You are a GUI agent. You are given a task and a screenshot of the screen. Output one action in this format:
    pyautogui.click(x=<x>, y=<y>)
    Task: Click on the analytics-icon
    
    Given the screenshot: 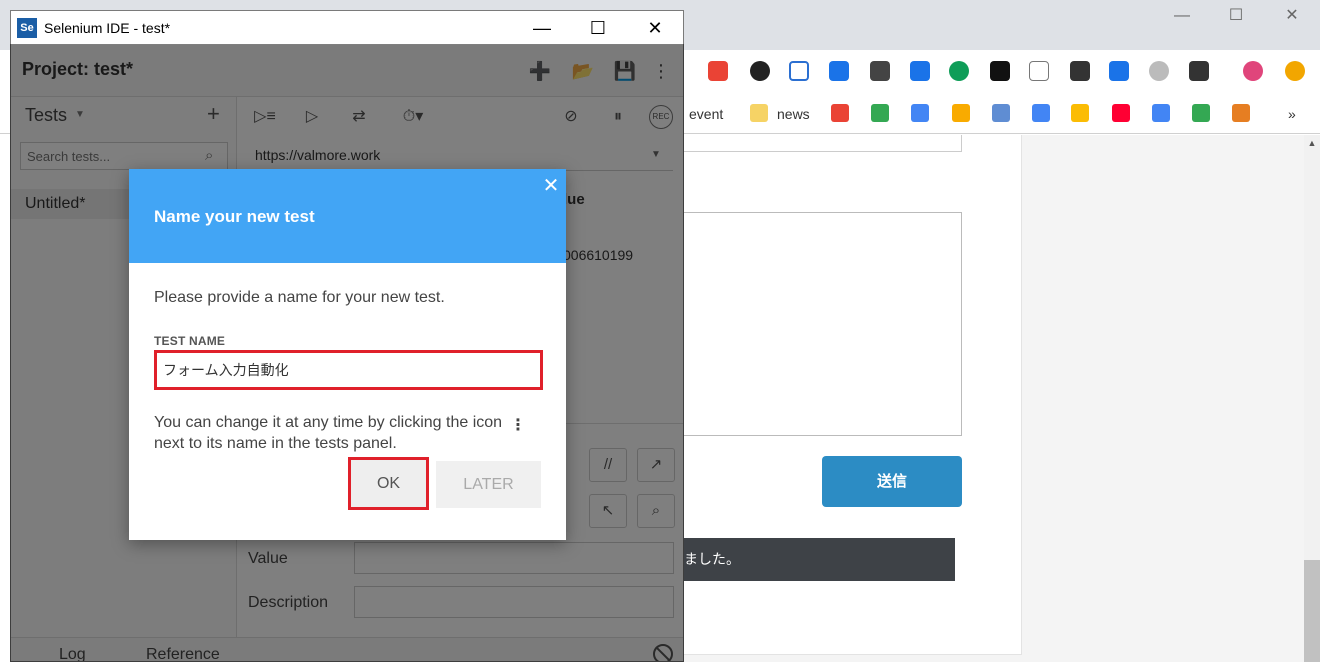 What is the action you would take?
    pyautogui.click(x=961, y=113)
    